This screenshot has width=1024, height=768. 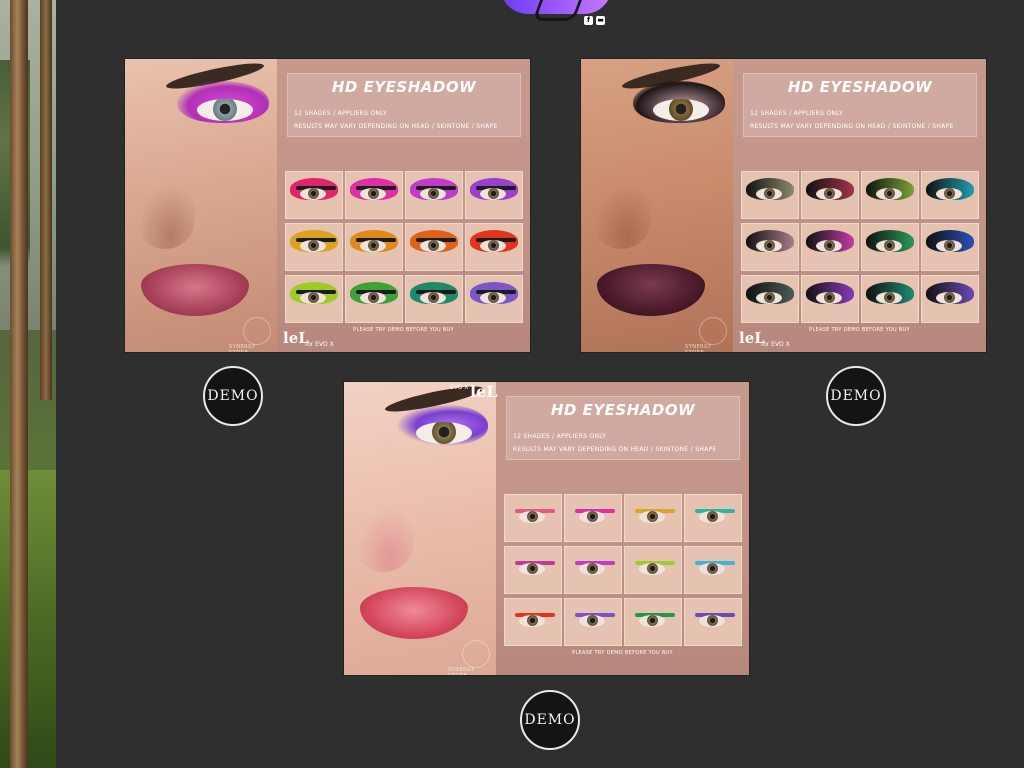 I want to click on facebook-icon: f, so click(x=588, y=20).